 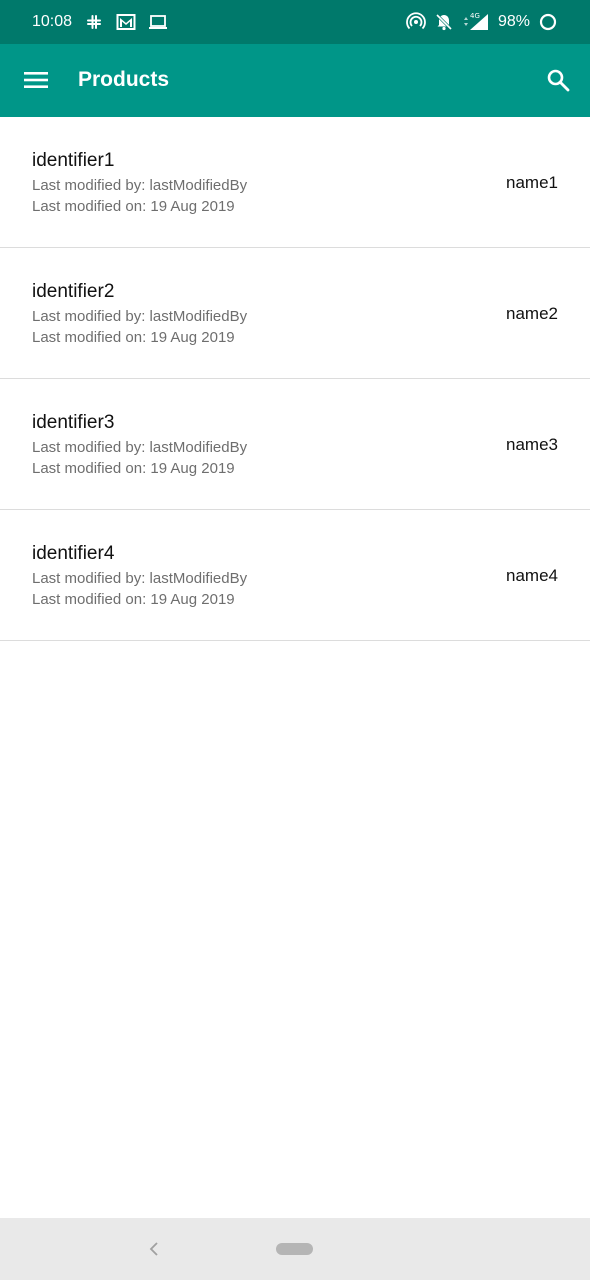 I want to click on system-nav-bar, so click(x=295, y=1249).